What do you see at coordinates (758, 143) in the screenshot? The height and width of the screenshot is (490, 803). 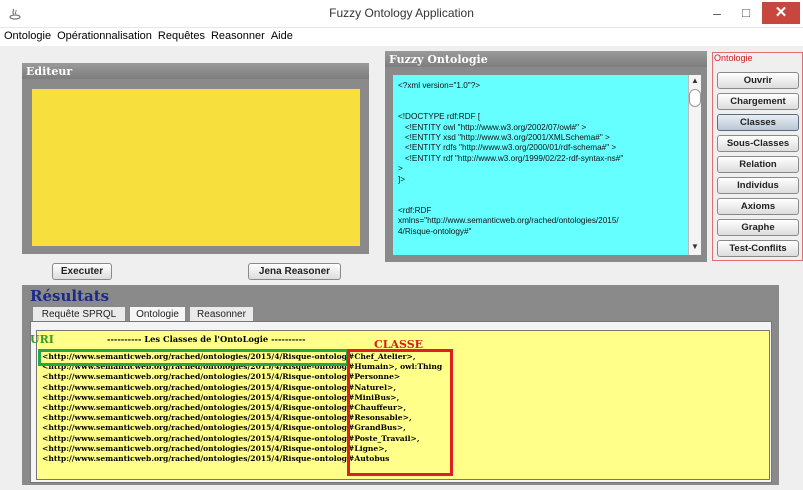 I see `sous-classes-button: Sous-Classes` at bounding box center [758, 143].